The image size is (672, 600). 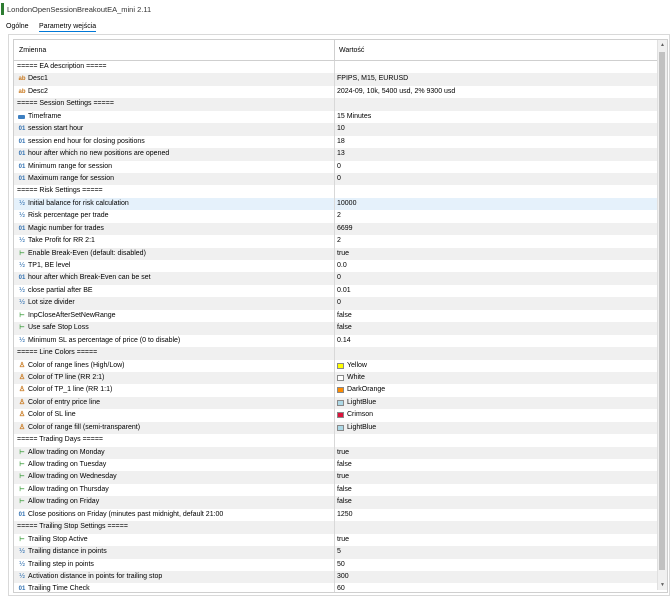 I want to click on parameter-row: 01 Magic number for trades 6699, so click(x=335, y=229).